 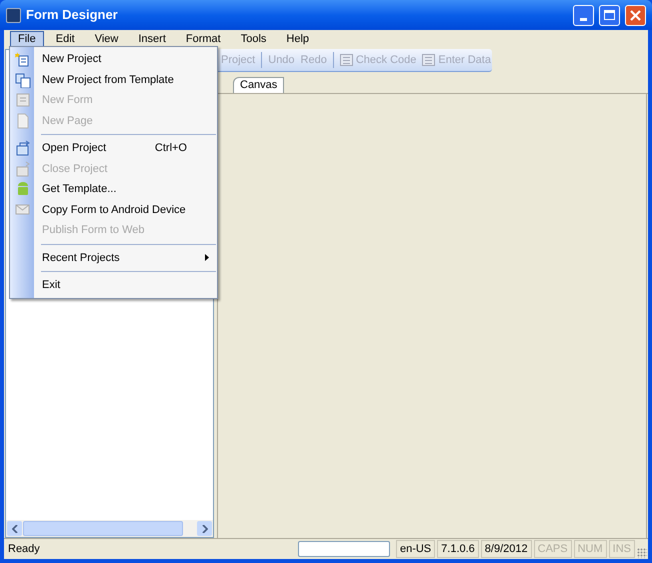 What do you see at coordinates (23, 59) in the screenshot?
I see `new-project-icon` at bounding box center [23, 59].